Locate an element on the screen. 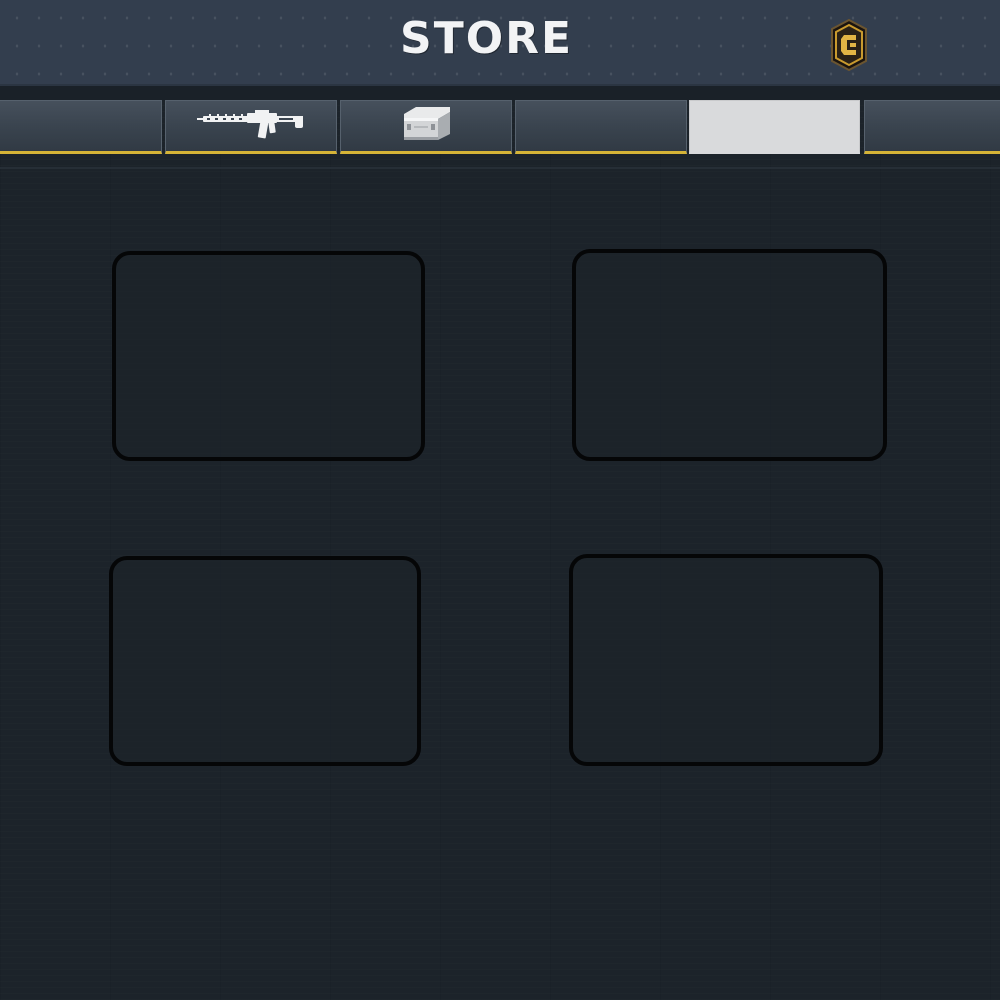 This screenshot has height=1000, width=1000. supply-crate-icon is located at coordinates (426, 126).